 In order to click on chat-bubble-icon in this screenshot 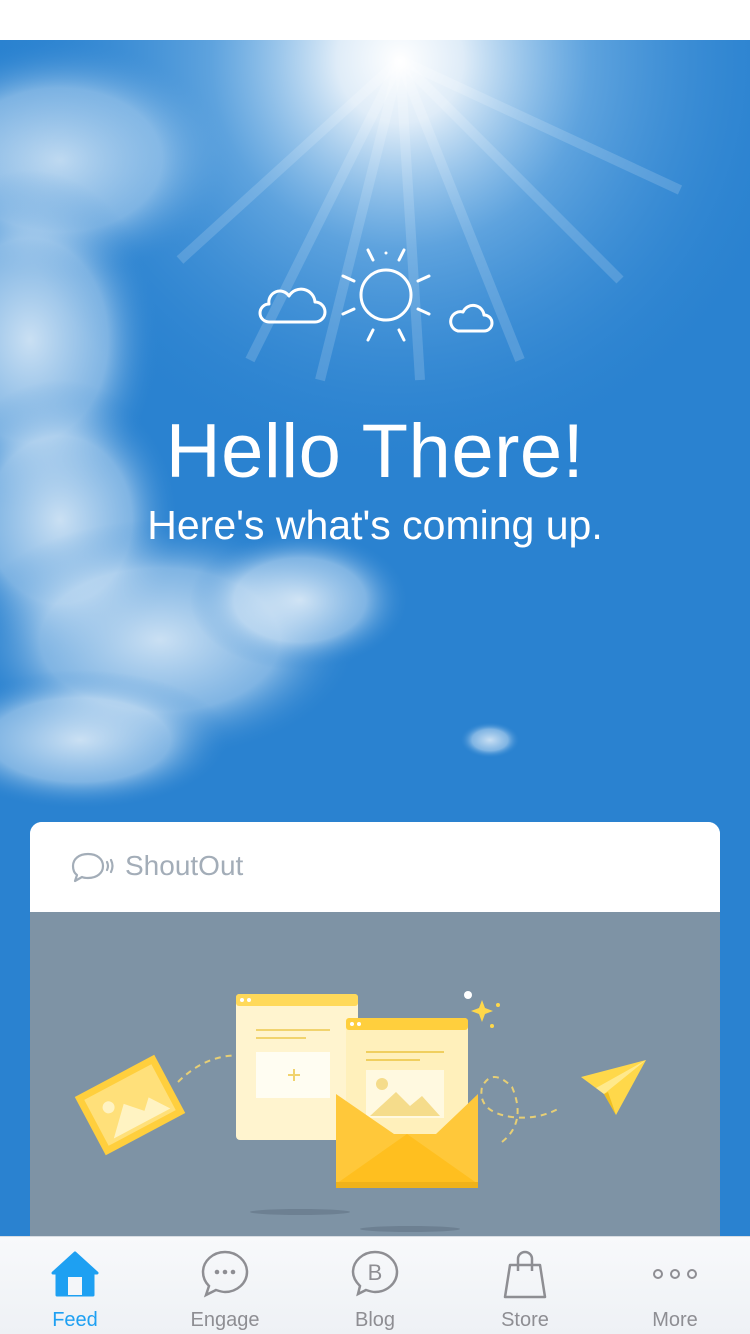, I will do `click(225, 1274)`.